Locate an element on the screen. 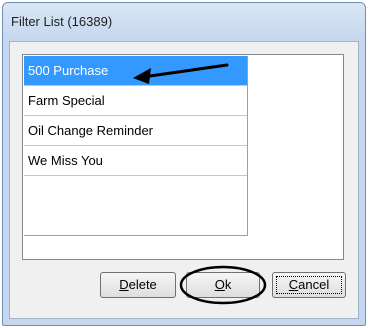 Image resolution: width=368 pixels, height=328 pixels. title-bar: Filter List (16389) is located at coordinates (184, 22).